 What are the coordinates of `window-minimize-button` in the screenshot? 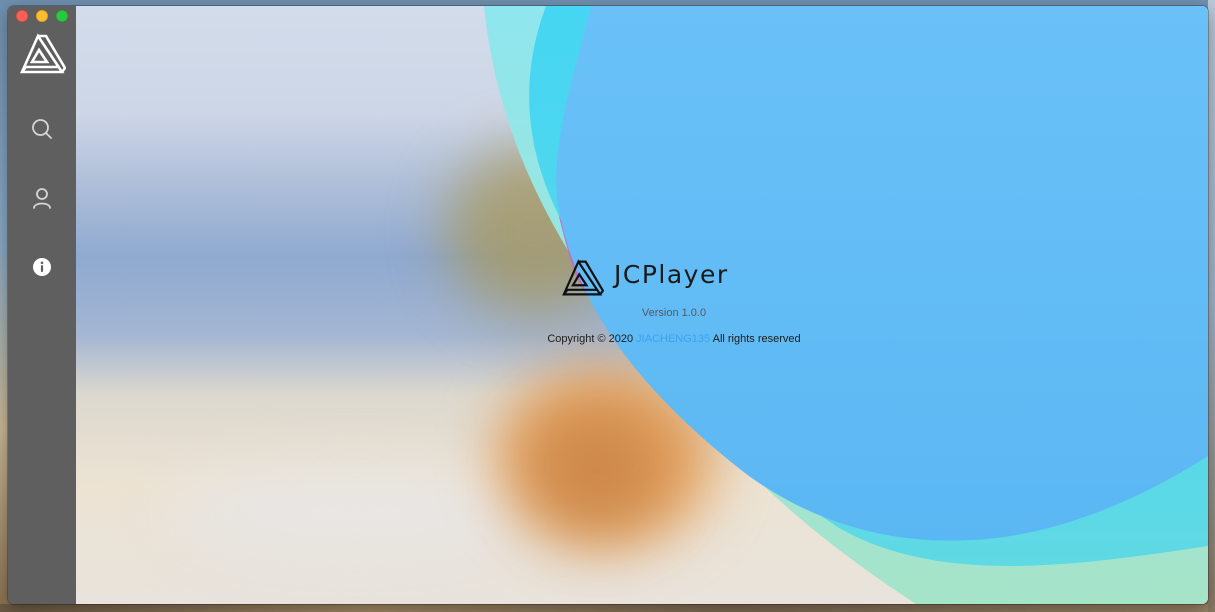 It's located at (42, 16).